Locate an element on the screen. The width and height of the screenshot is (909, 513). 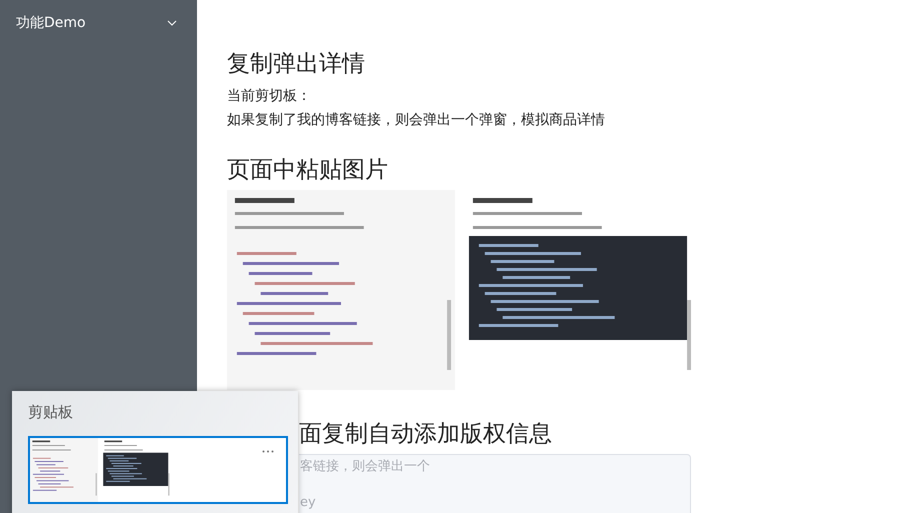
section-title: 页面中粘贴图片 is located at coordinates (308, 170).